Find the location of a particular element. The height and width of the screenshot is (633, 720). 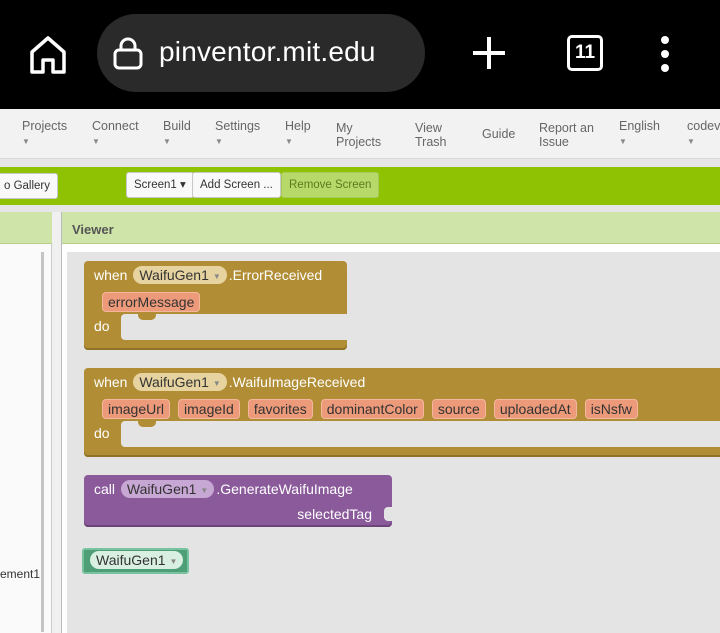

menu-language-label: English is located at coordinates (639, 126).